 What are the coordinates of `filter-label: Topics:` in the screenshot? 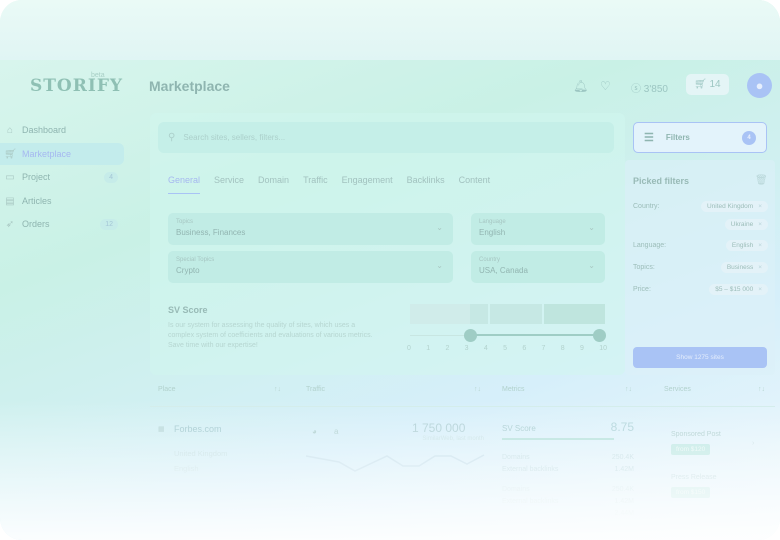 It's located at (644, 267).